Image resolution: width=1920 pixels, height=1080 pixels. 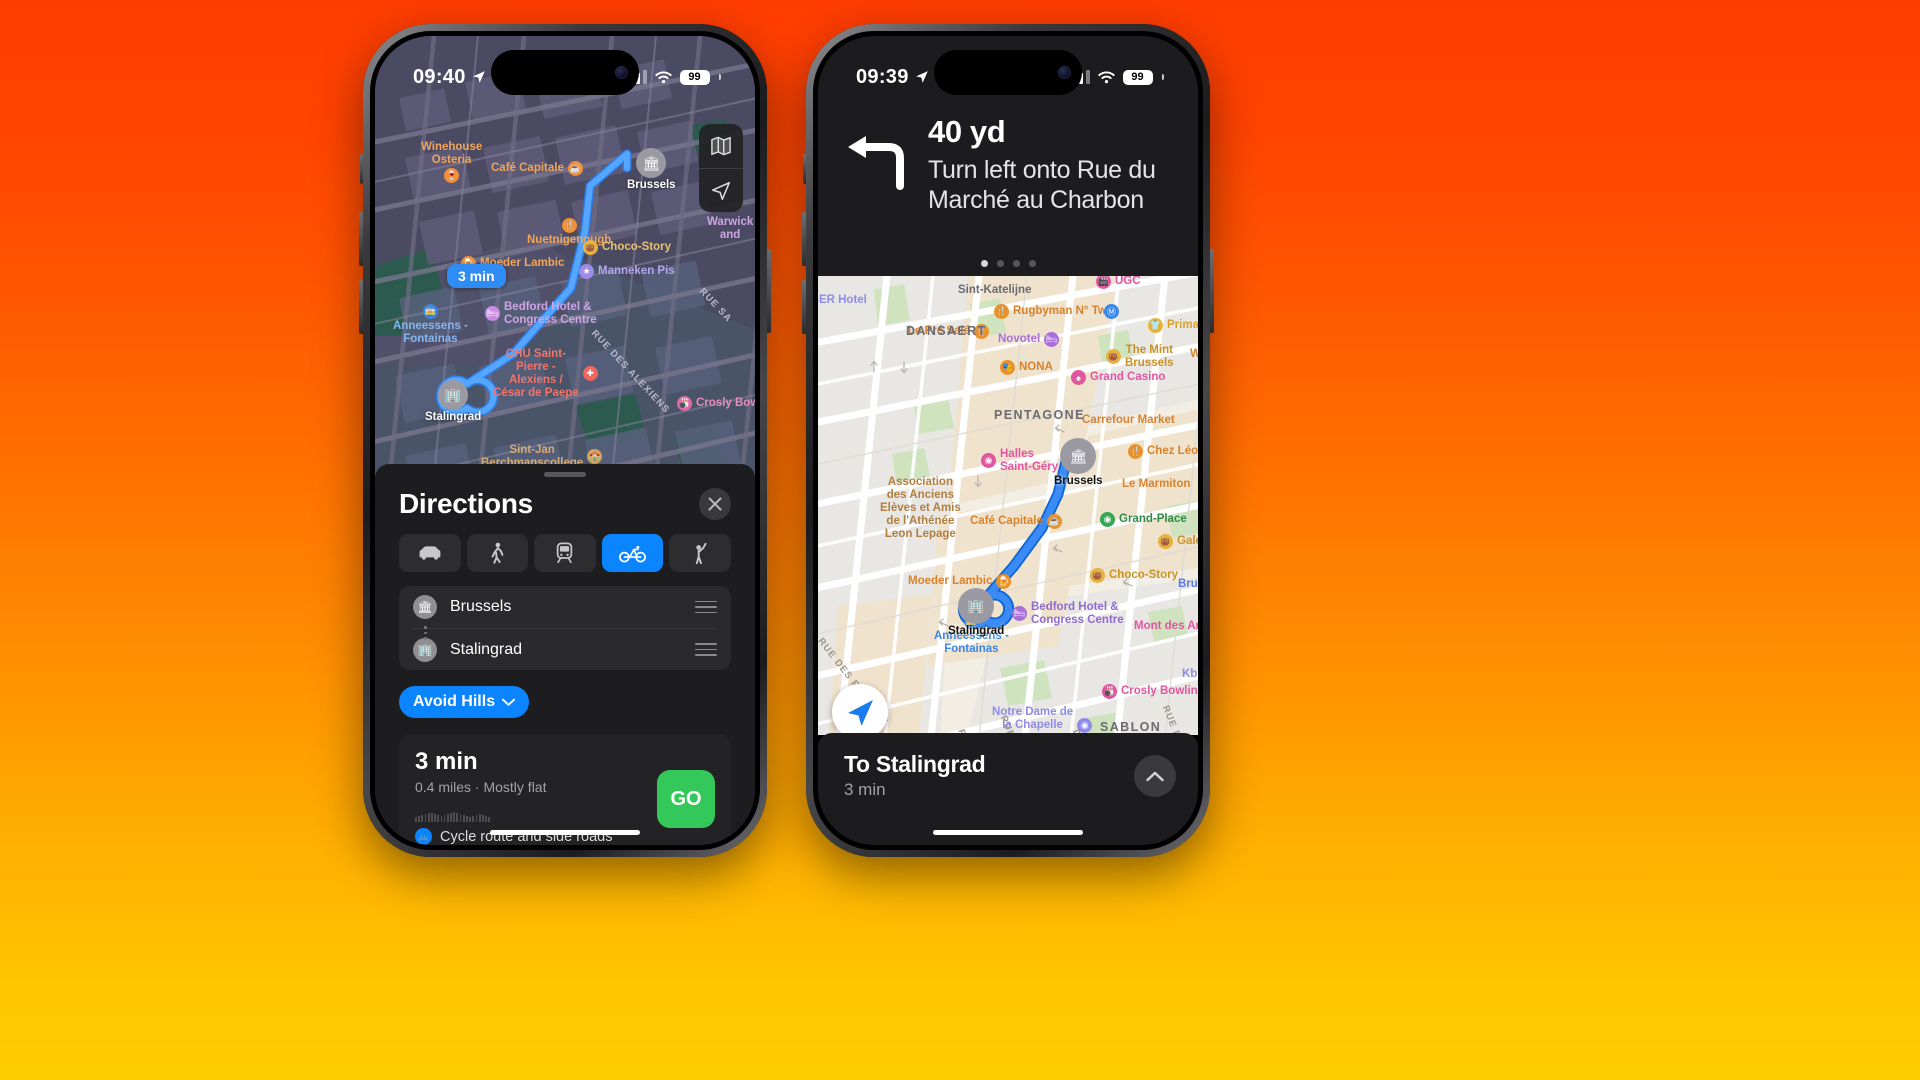 I want to click on eta-bubble: 3 min, so click(x=476, y=276).